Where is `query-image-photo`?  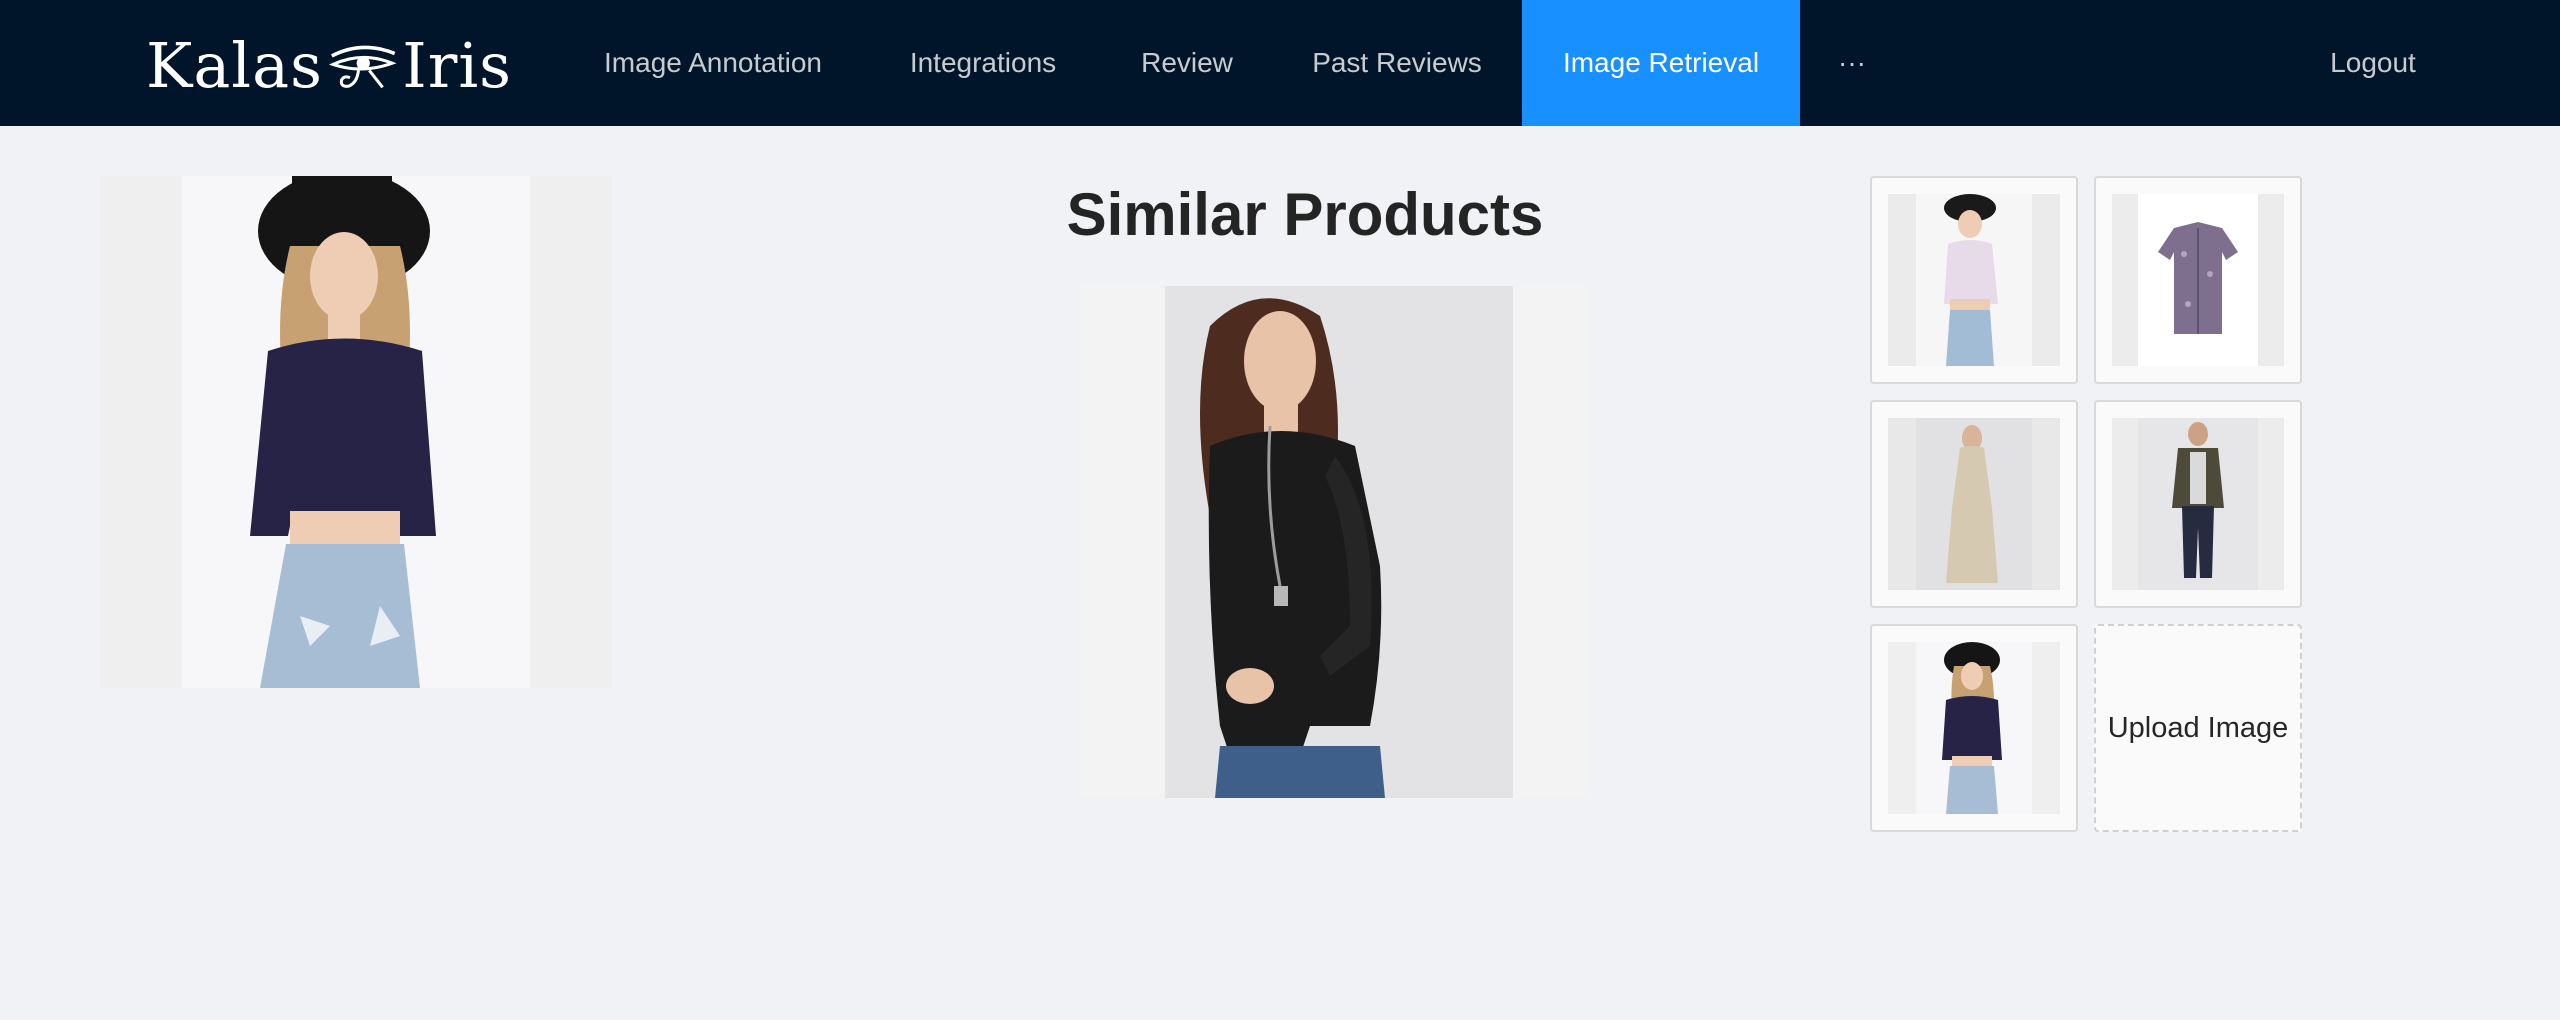
query-image-photo is located at coordinates (356, 432).